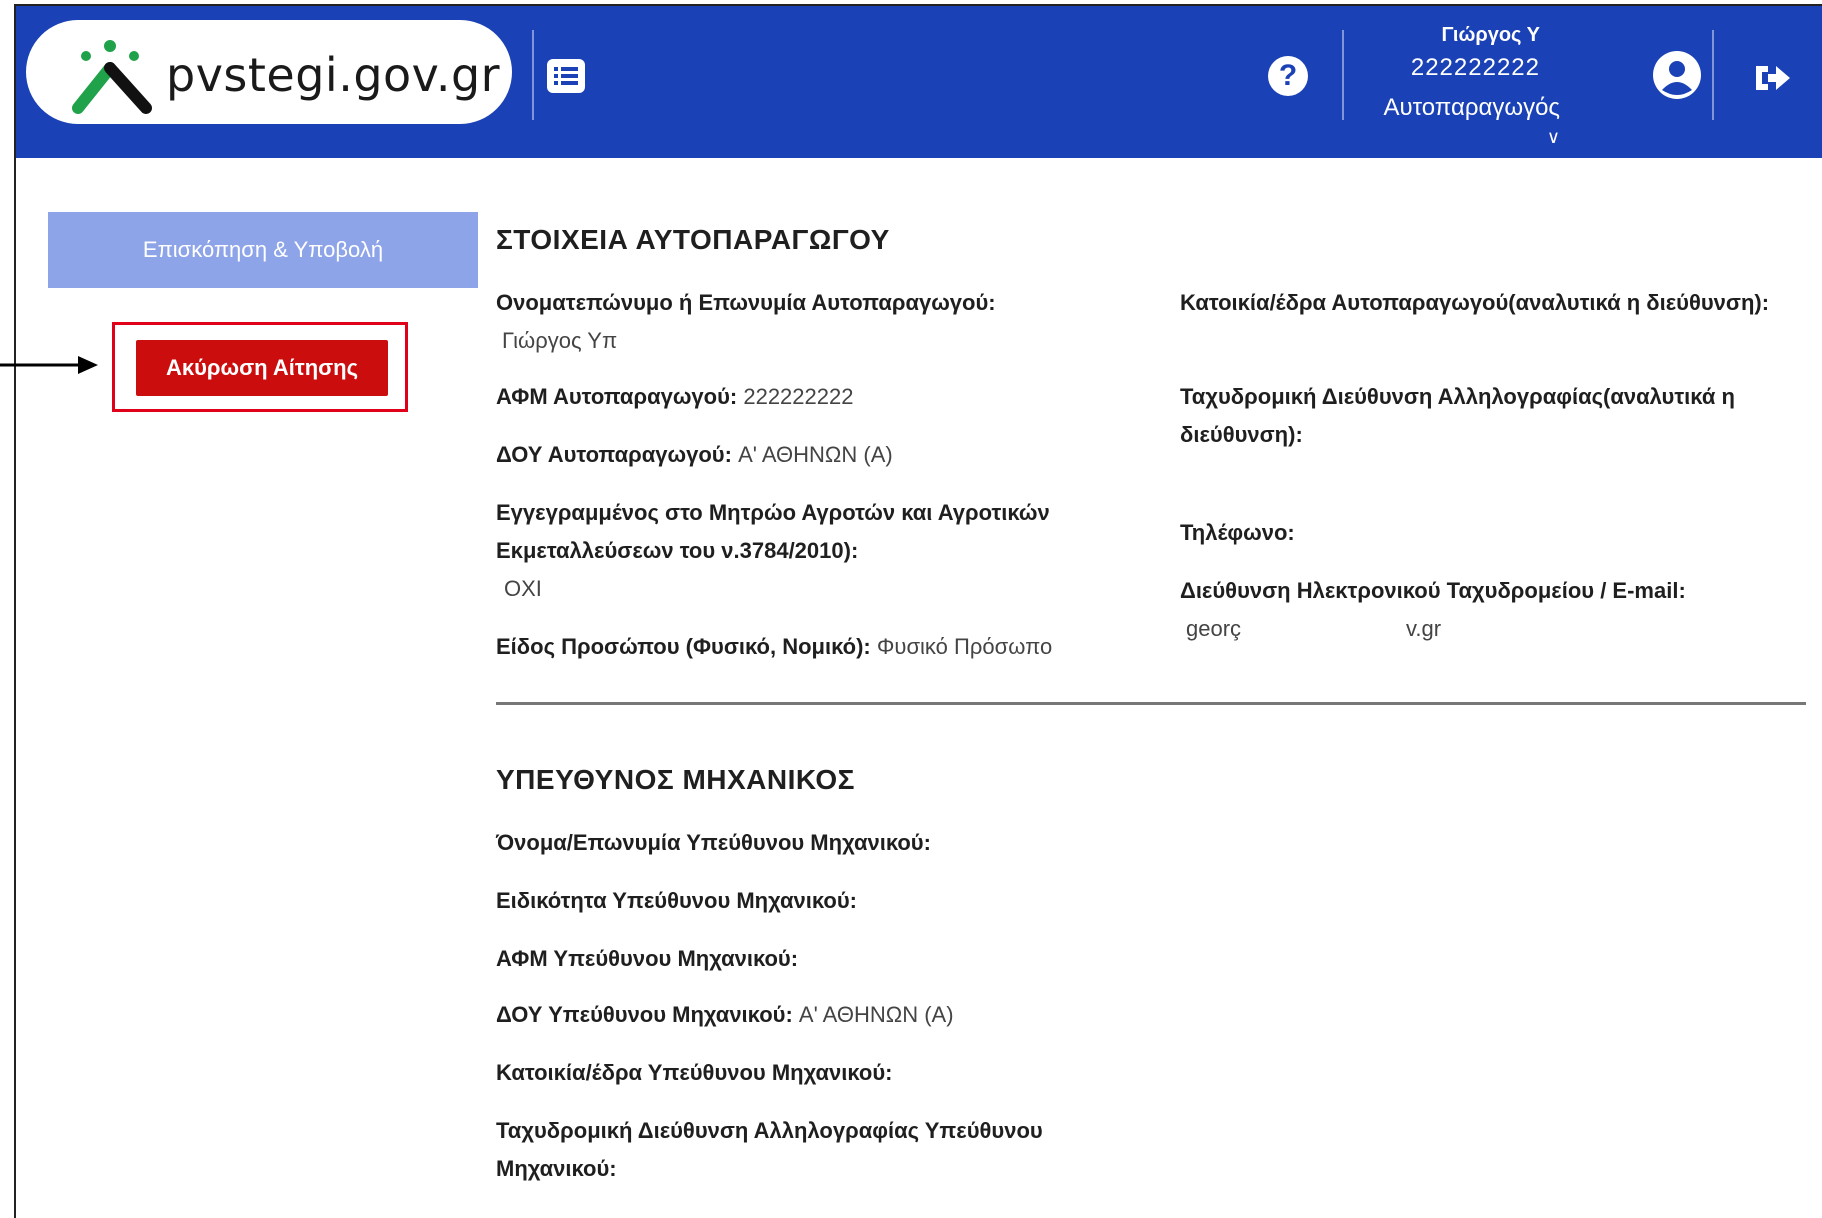 The height and width of the screenshot is (1218, 1822). Describe the element at coordinates (1468, 122) in the screenshot. I see `user-role-dropdown: Αυτοπαραγωγός ∨` at that location.